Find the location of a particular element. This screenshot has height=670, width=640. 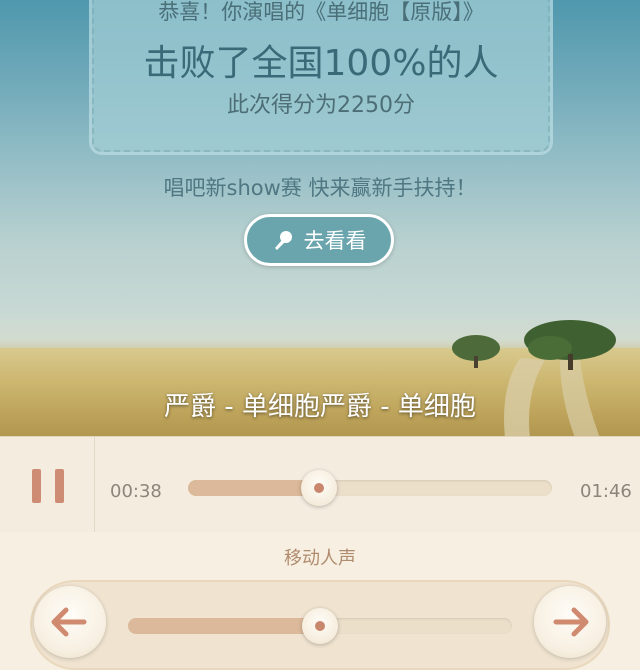

congrats-text: 恭喜！你演唱的《单细胞【原版】》 is located at coordinates (321, 12).